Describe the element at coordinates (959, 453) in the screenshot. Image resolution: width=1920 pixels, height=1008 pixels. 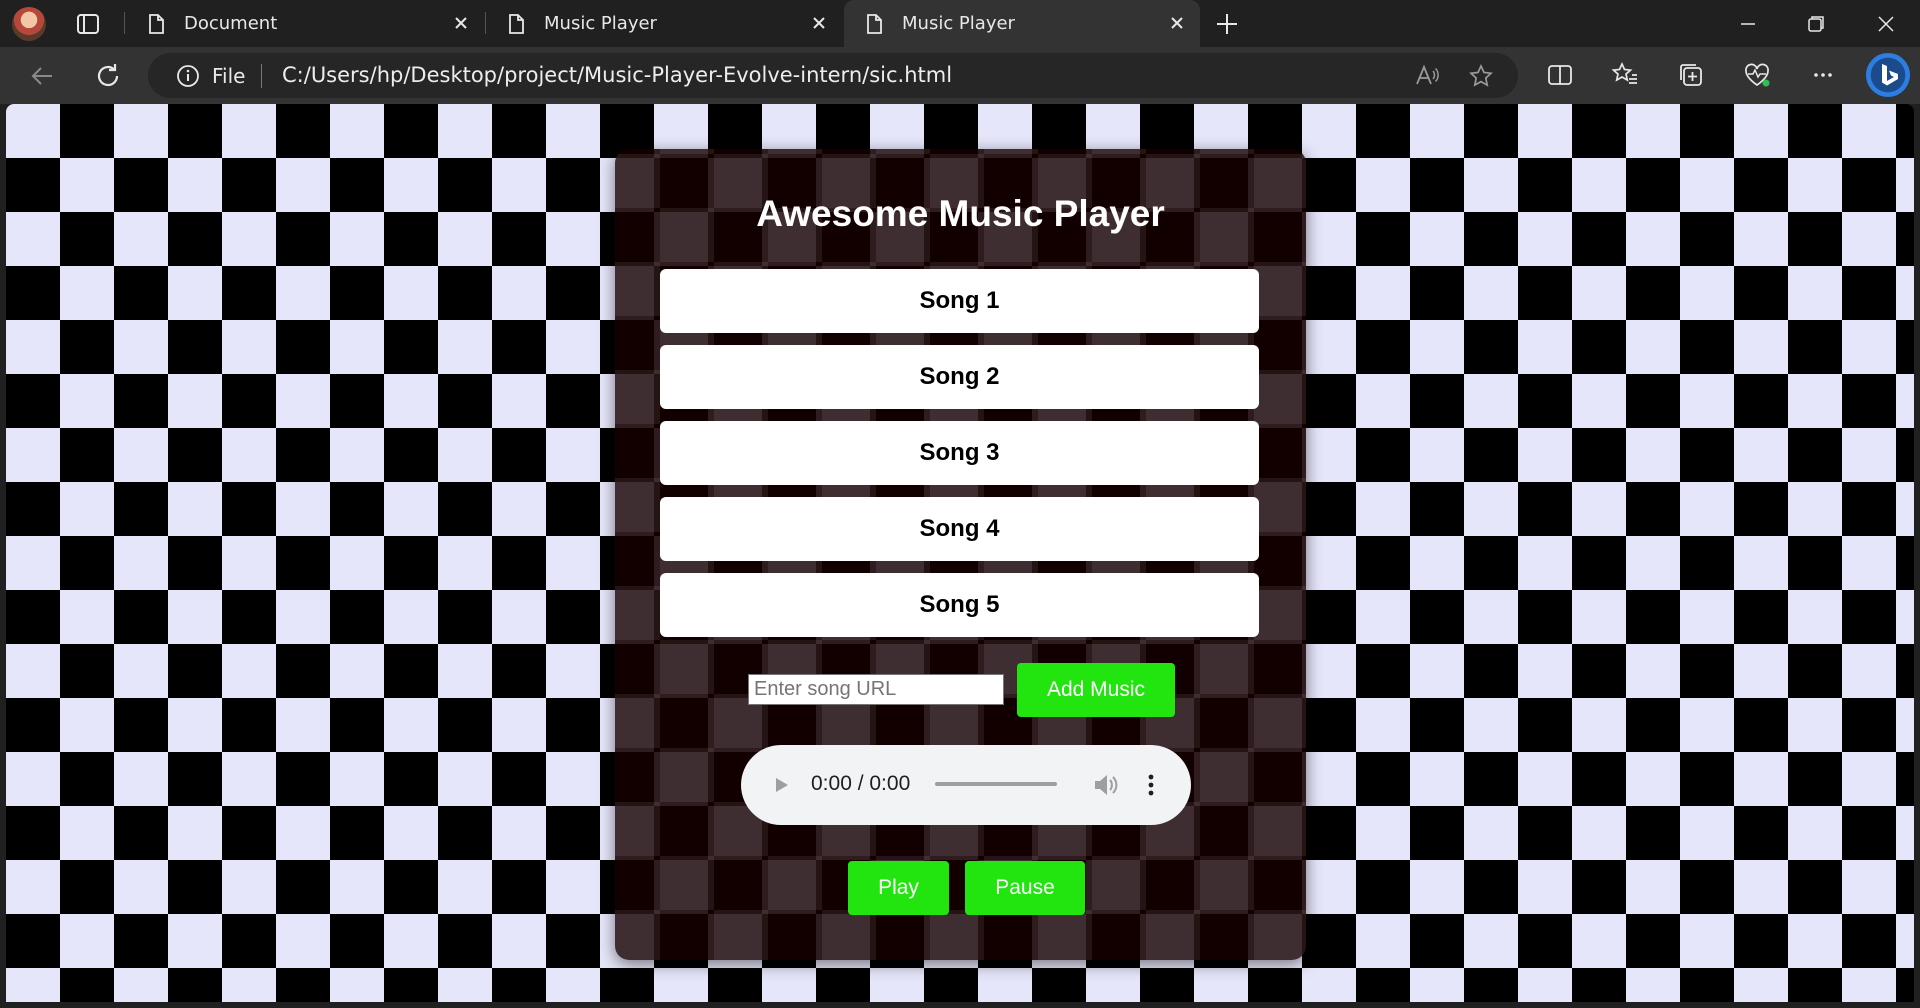
I see `song-item-3: Song 3` at that location.